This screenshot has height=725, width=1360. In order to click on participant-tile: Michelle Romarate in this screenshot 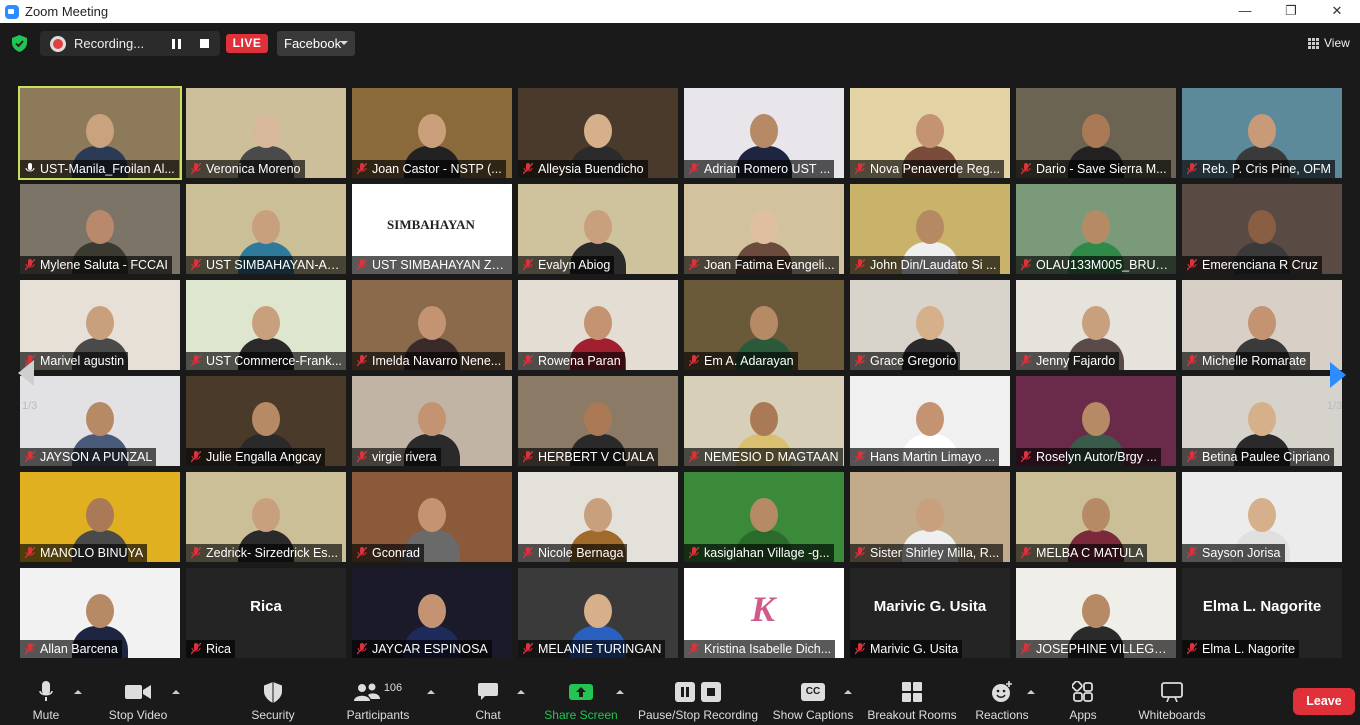, I will do `click(1262, 325)`.